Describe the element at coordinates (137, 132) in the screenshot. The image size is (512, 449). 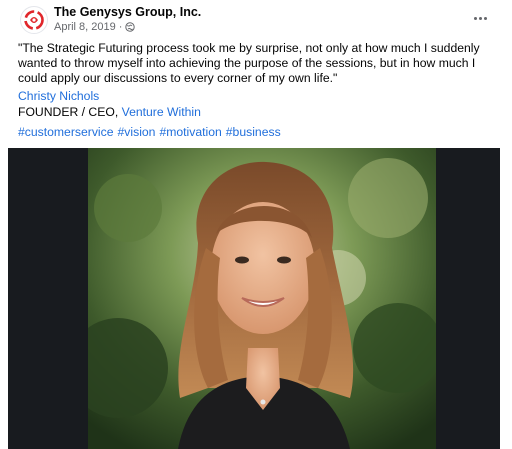
I see `hashtag-link: #vision` at that location.